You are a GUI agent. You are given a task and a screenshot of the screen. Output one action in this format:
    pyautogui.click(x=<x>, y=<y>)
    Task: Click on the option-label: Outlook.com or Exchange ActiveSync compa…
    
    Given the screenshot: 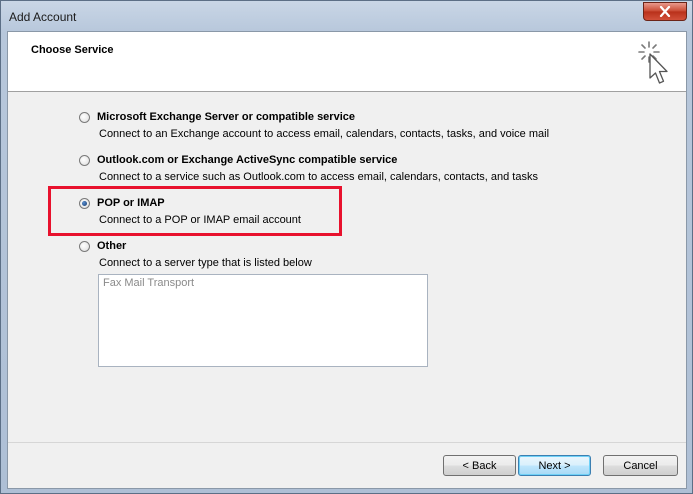 What is the action you would take?
    pyautogui.click(x=247, y=160)
    